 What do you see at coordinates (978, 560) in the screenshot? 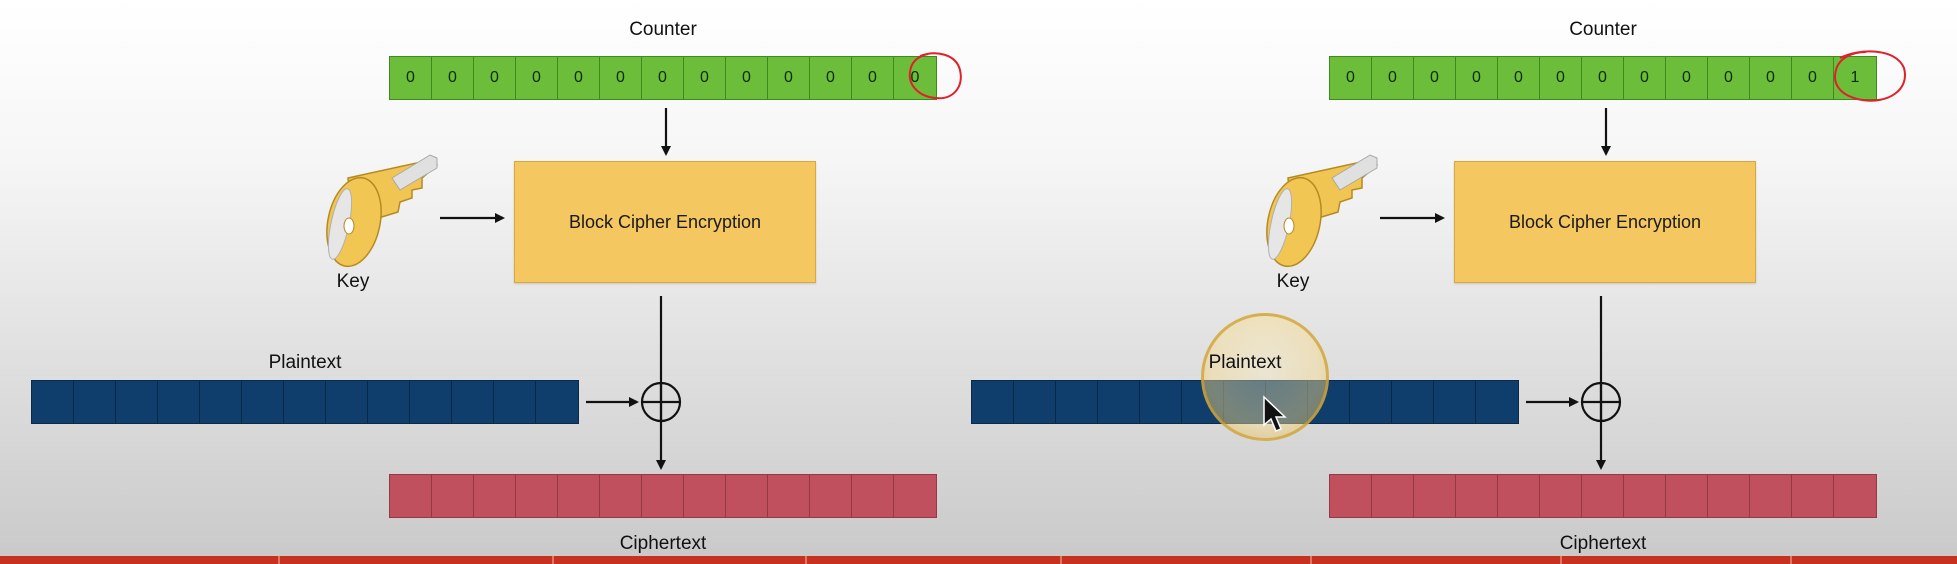
I see `video-progress-bar` at bounding box center [978, 560].